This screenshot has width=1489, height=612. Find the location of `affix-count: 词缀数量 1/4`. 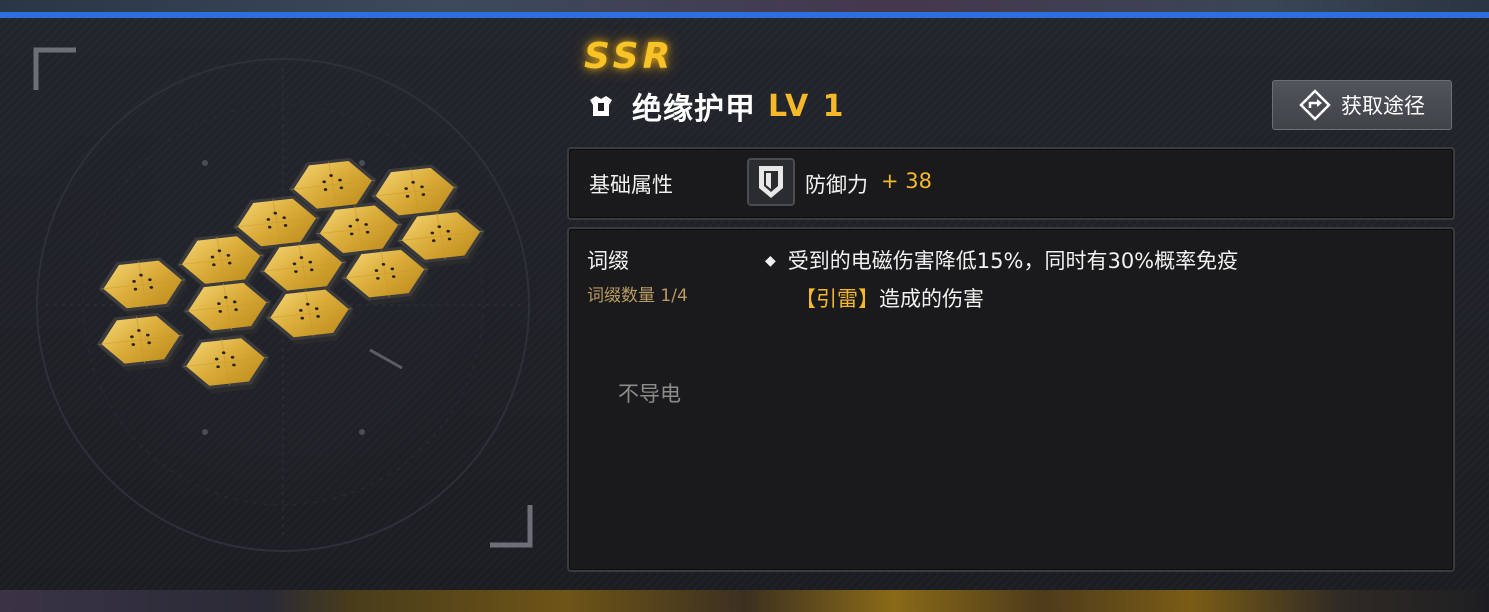

affix-count: 词缀数量 1/4 is located at coordinates (637, 296).